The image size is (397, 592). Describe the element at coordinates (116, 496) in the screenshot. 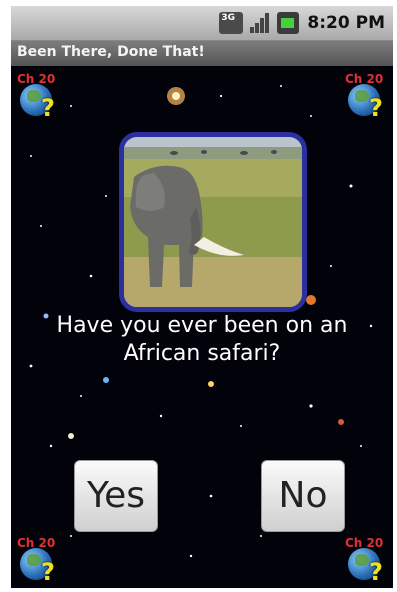

I see `yes-button: Yes` at that location.